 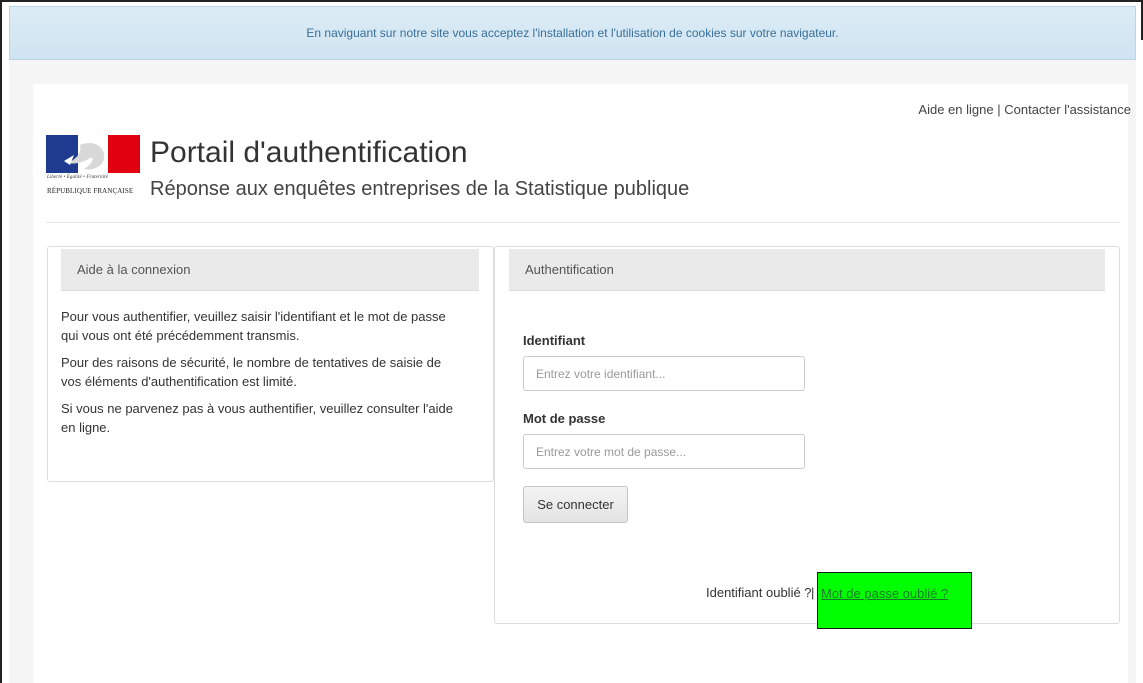 What do you see at coordinates (1, 341) in the screenshot?
I see `window-border-left` at bounding box center [1, 341].